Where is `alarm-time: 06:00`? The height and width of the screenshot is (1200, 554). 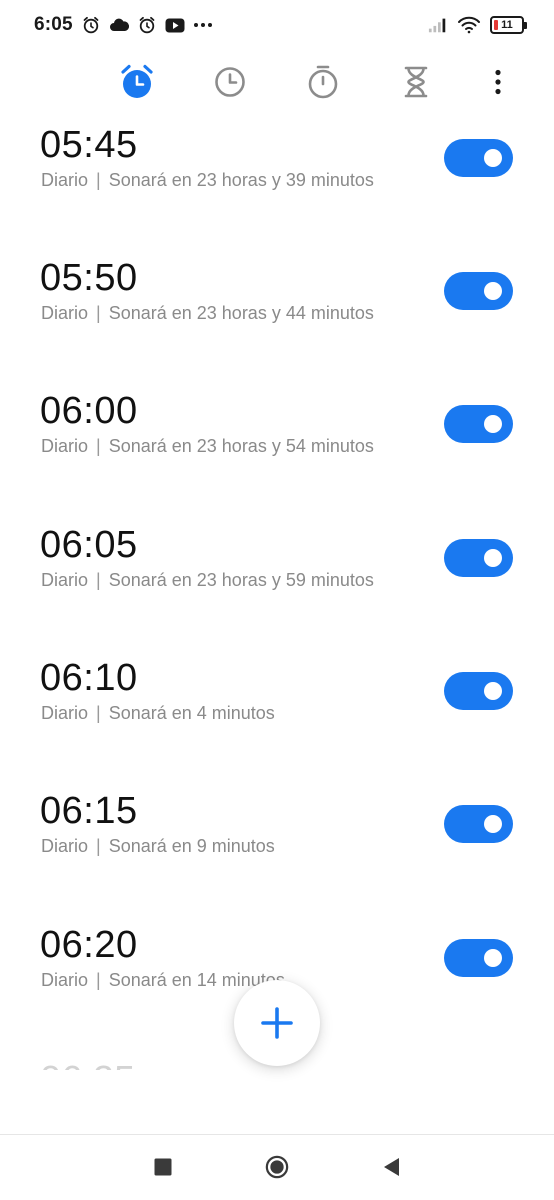
alarm-time: 06:00 is located at coordinates (89, 411).